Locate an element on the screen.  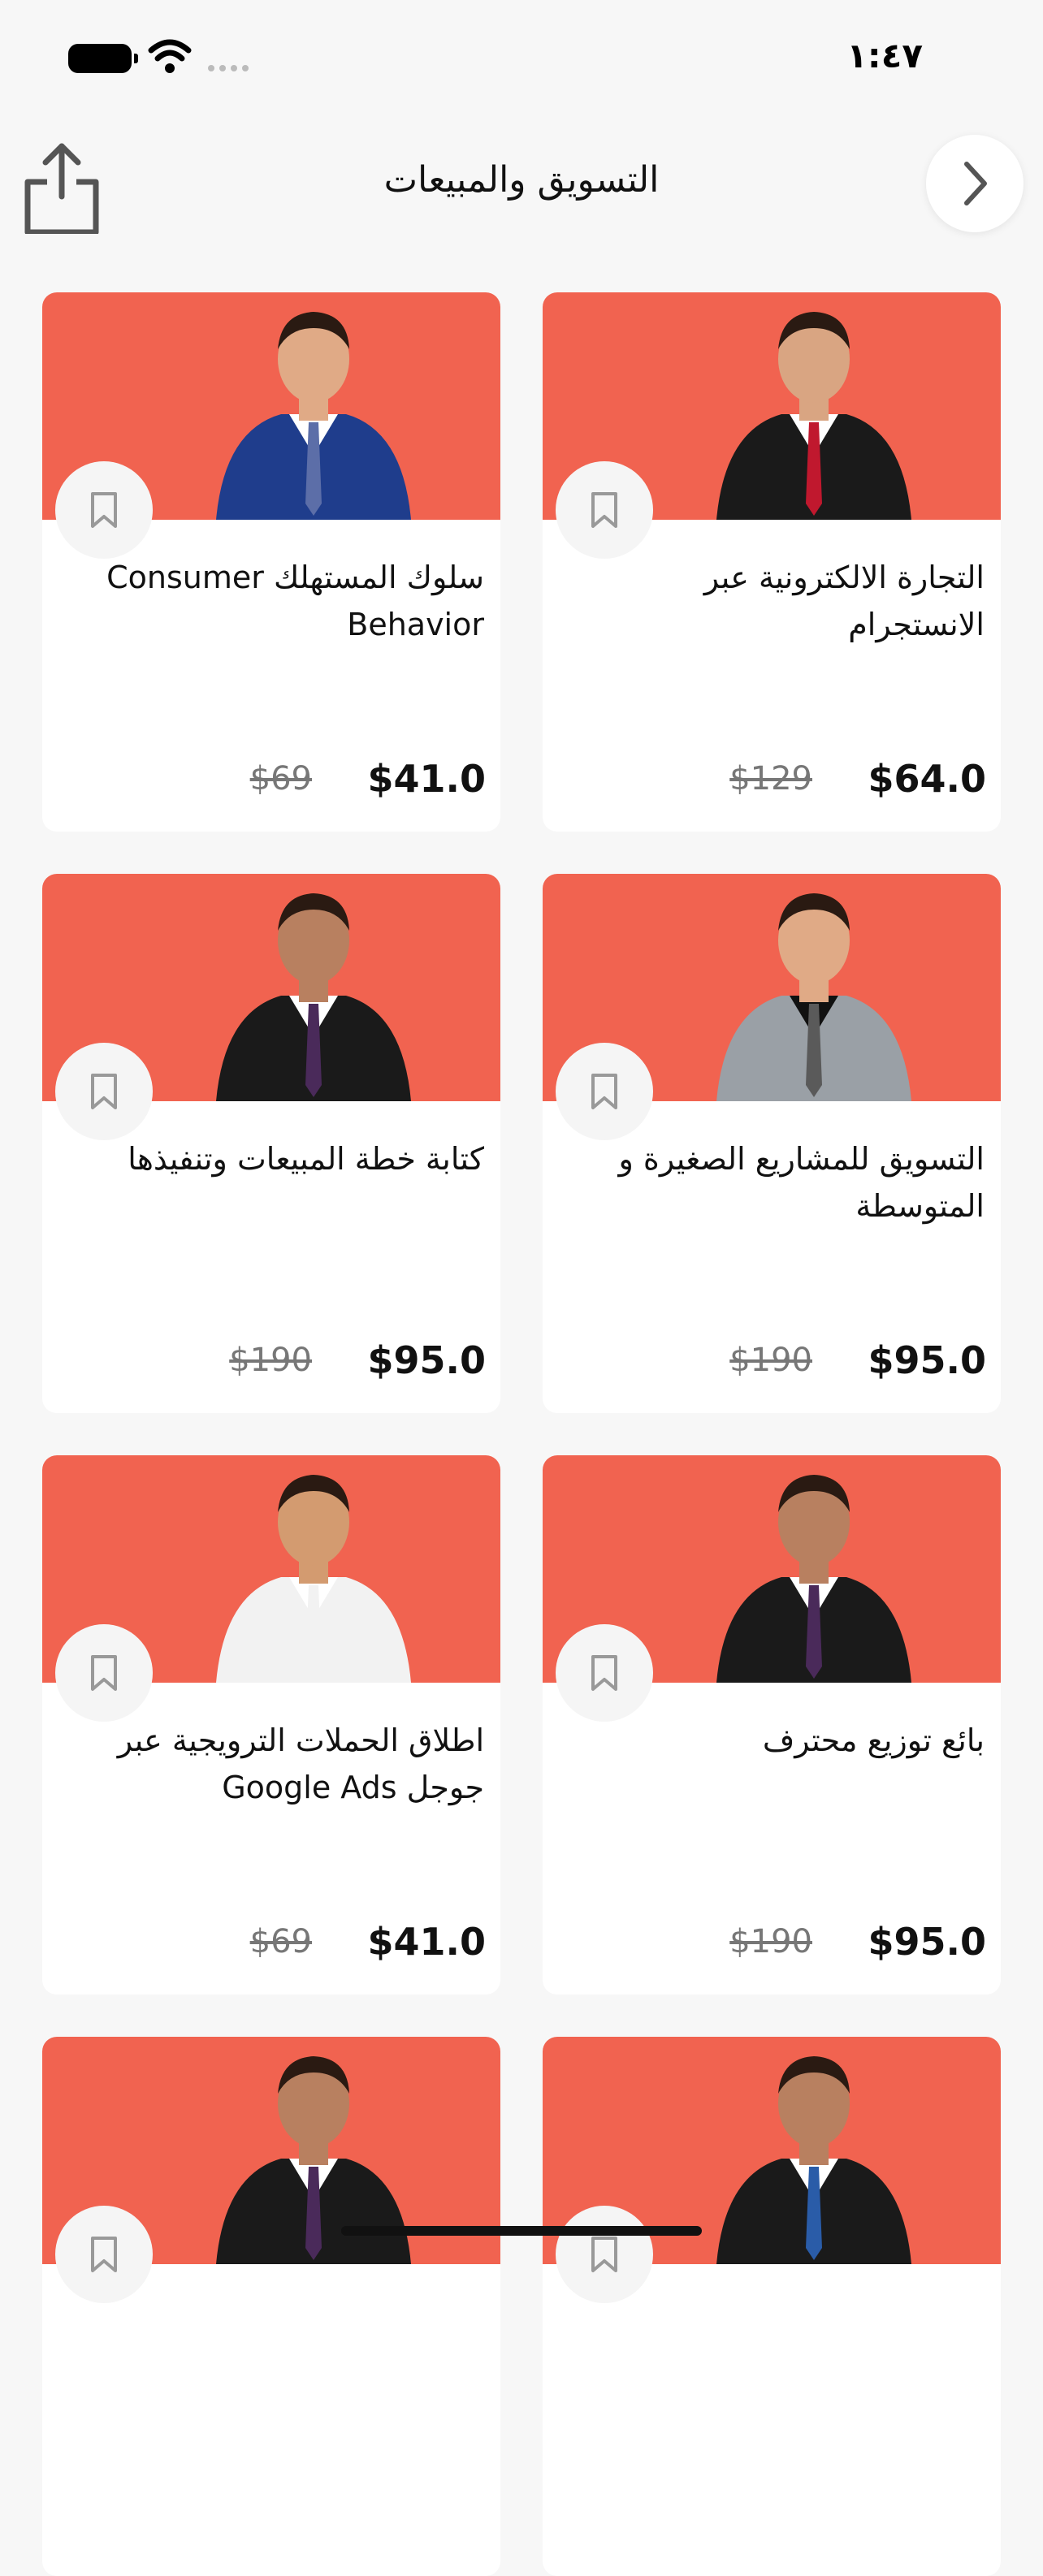
course-card: كتابة خطة المبيعات وتنفيذها $95.0 $190 is located at coordinates (271, 1144).